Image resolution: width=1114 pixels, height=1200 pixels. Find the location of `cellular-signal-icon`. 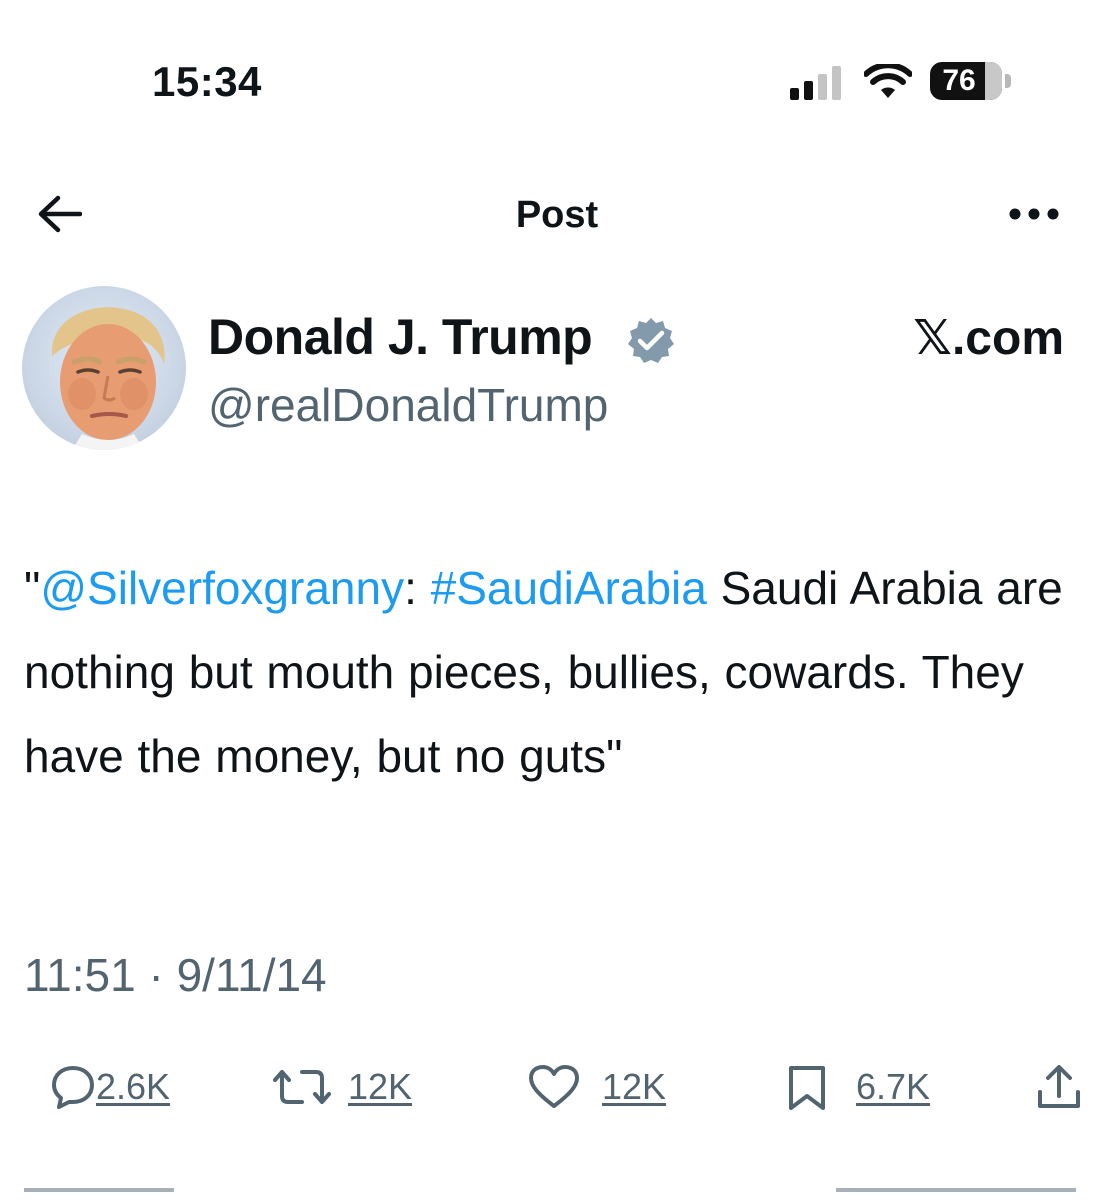

cellular-signal-icon is located at coordinates (815, 83).